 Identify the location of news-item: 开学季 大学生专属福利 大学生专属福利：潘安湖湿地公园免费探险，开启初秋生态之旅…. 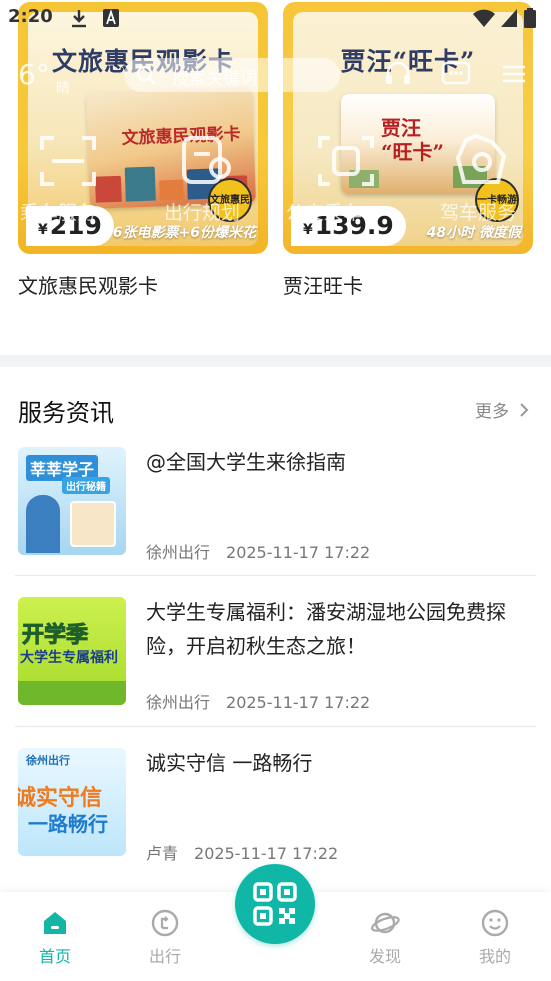
(276, 654).